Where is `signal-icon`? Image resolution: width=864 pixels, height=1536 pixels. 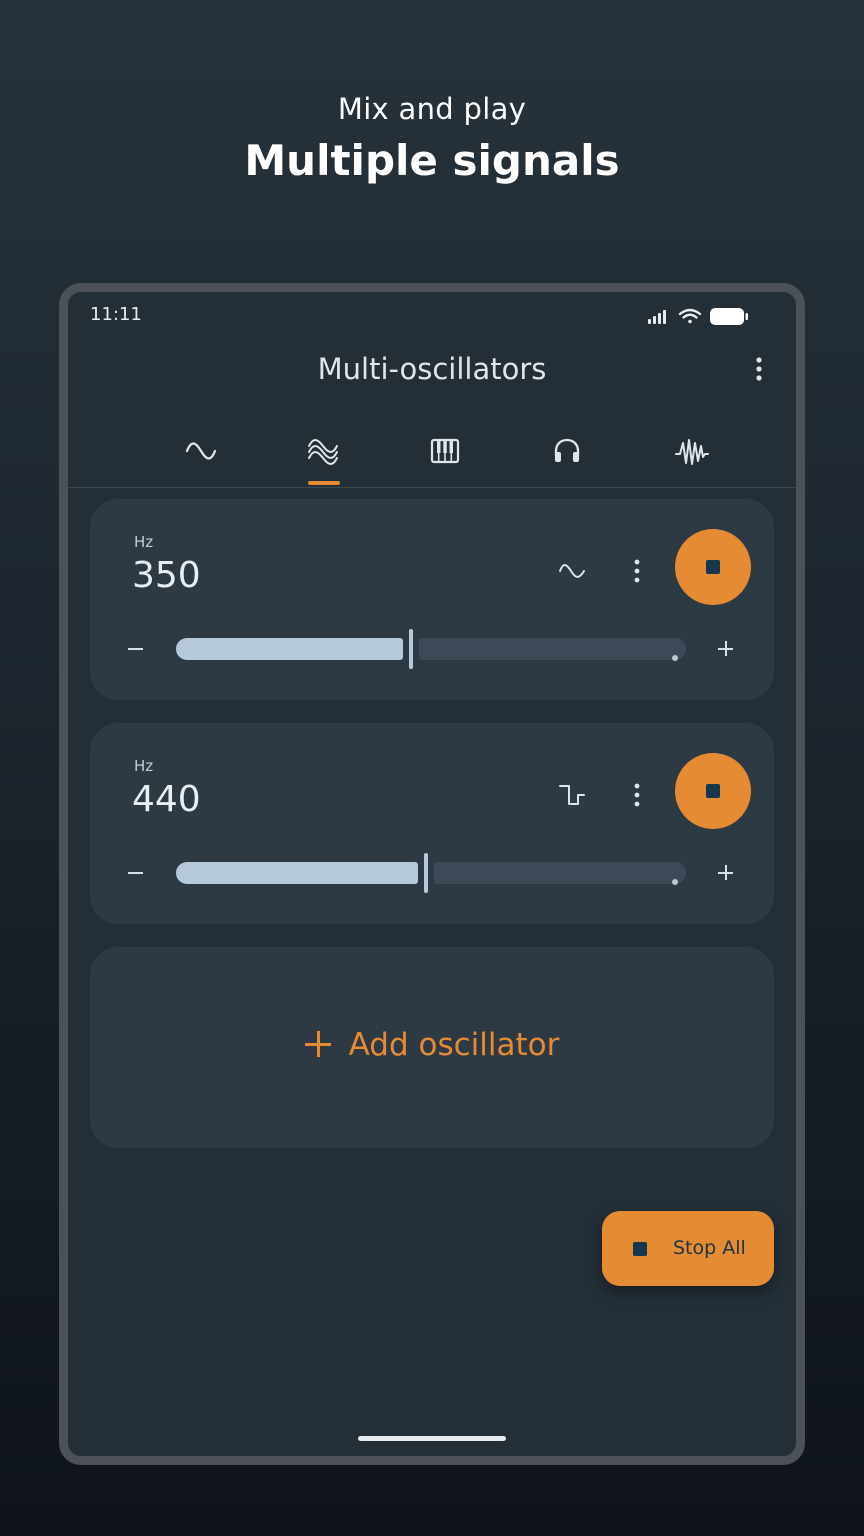
signal-icon is located at coordinates (657, 317).